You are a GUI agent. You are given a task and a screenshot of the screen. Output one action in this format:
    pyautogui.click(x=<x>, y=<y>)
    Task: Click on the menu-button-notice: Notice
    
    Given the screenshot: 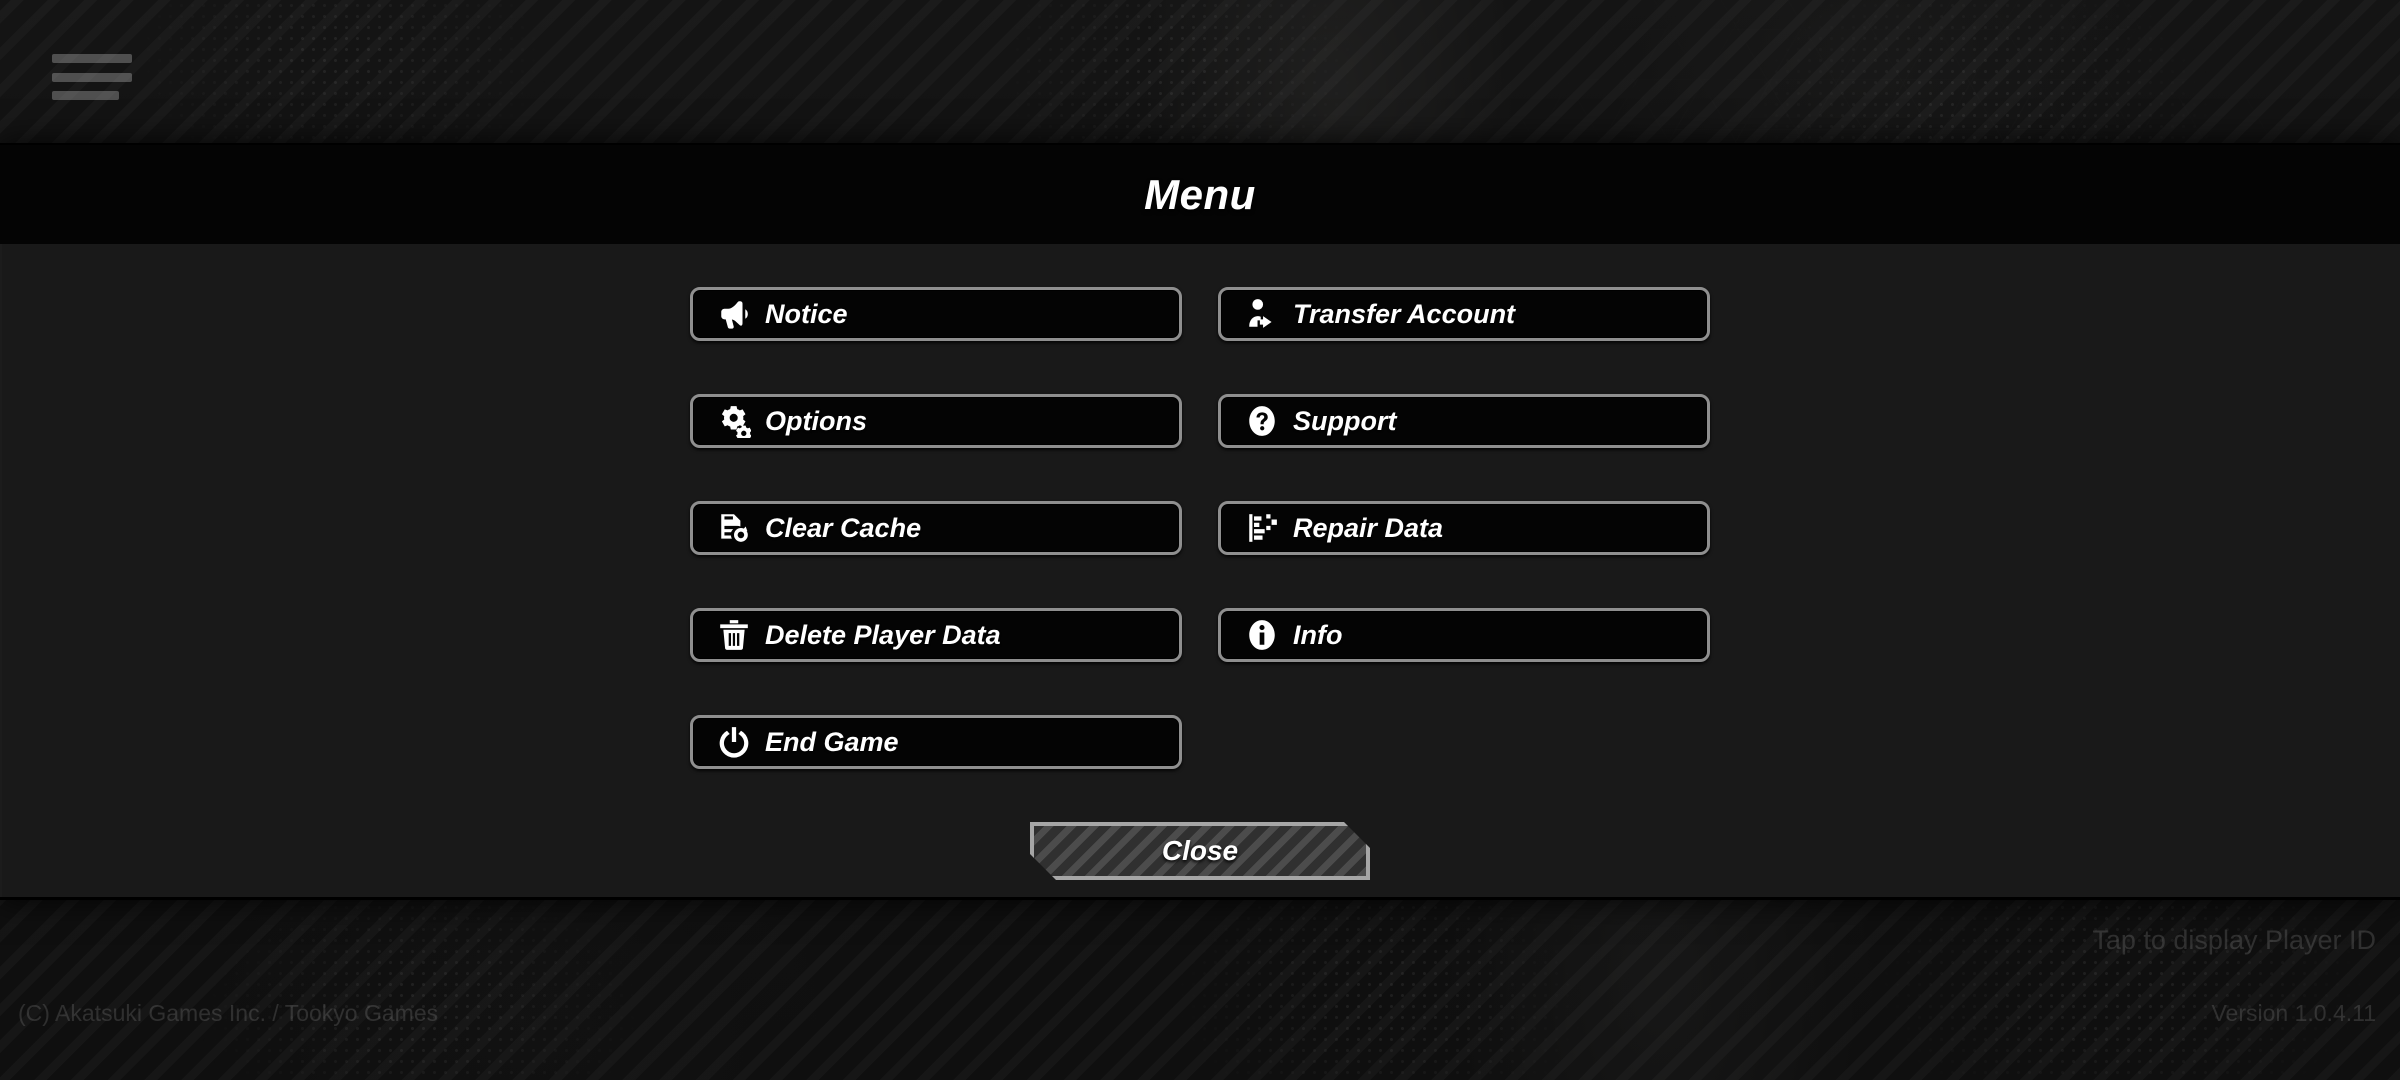 What is the action you would take?
    pyautogui.click(x=936, y=314)
    